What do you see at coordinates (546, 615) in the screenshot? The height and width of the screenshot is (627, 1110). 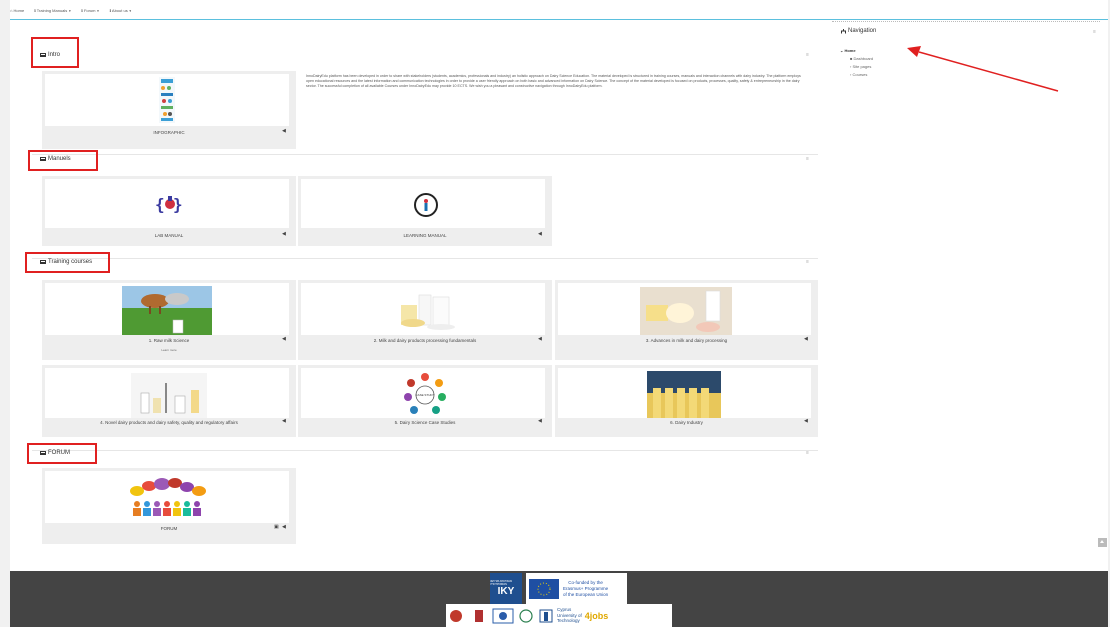 I see `cut-logo` at bounding box center [546, 615].